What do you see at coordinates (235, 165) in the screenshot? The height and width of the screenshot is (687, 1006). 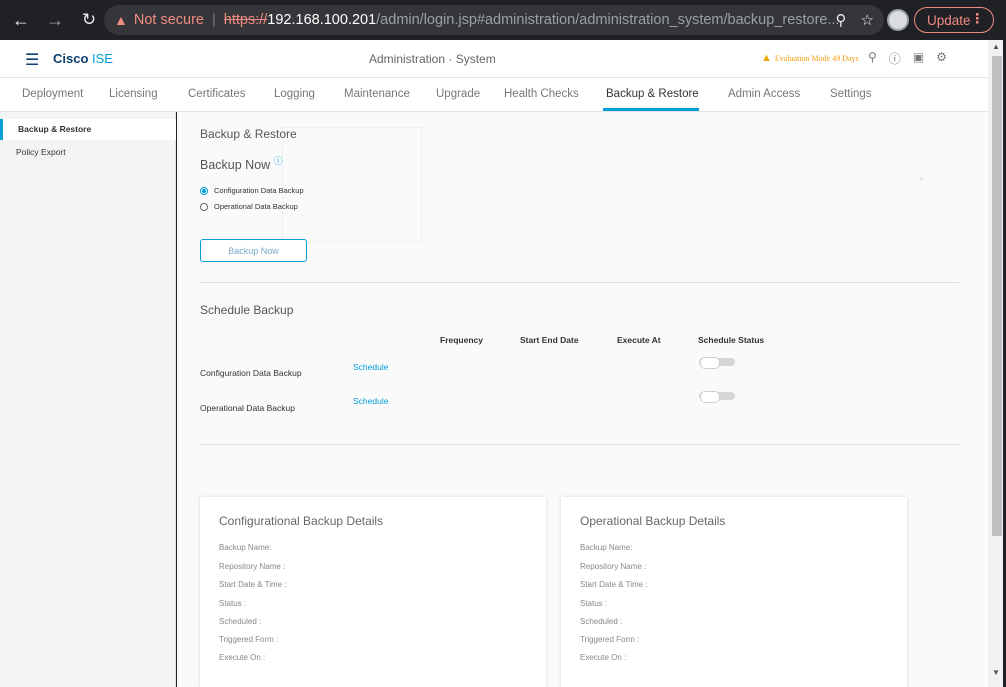 I see `backup-now-title-text: Backup Now` at bounding box center [235, 165].